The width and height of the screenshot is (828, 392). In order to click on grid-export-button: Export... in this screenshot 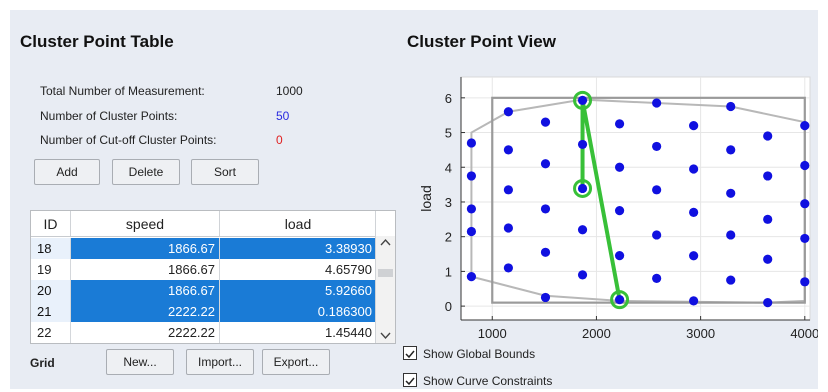, I will do `click(296, 362)`.